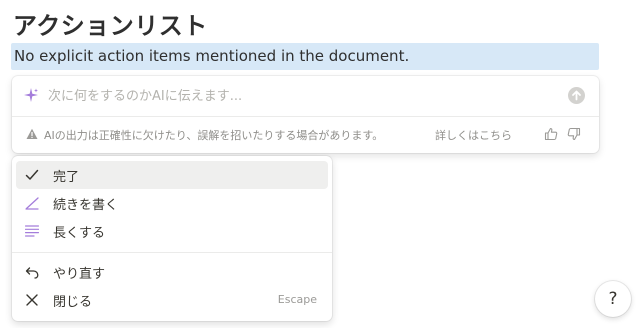 This screenshot has width=643, height=328. I want to click on menu-item-done: 完了, so click(172, 175).